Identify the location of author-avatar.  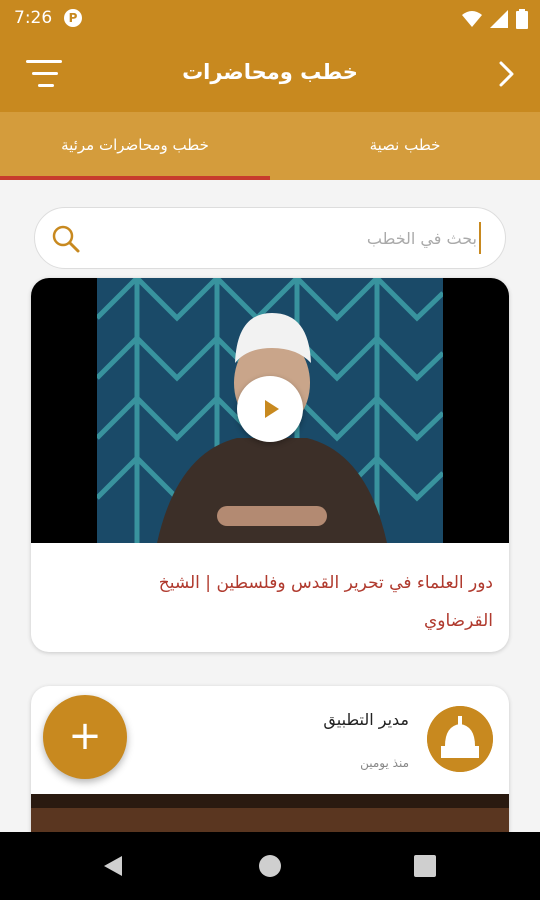
(460, 739).